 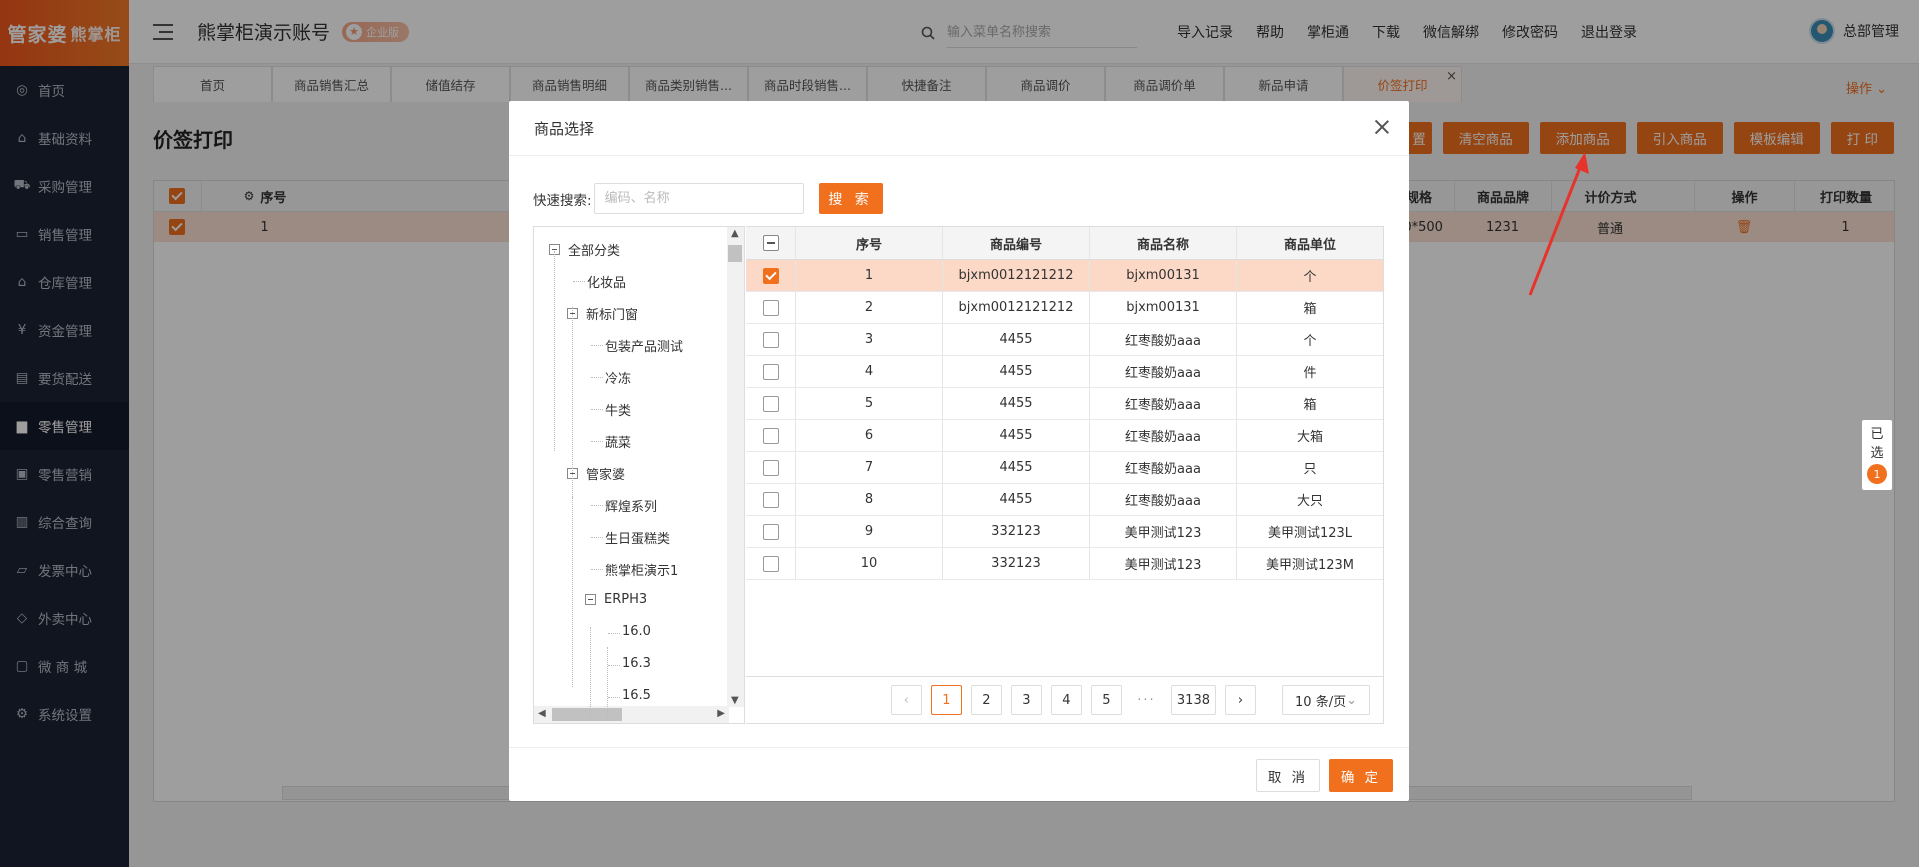 What do you see at coordinates (946, 700) in the screenshot?
I see `page-button-1: 1` at bounding box center [946, 700].